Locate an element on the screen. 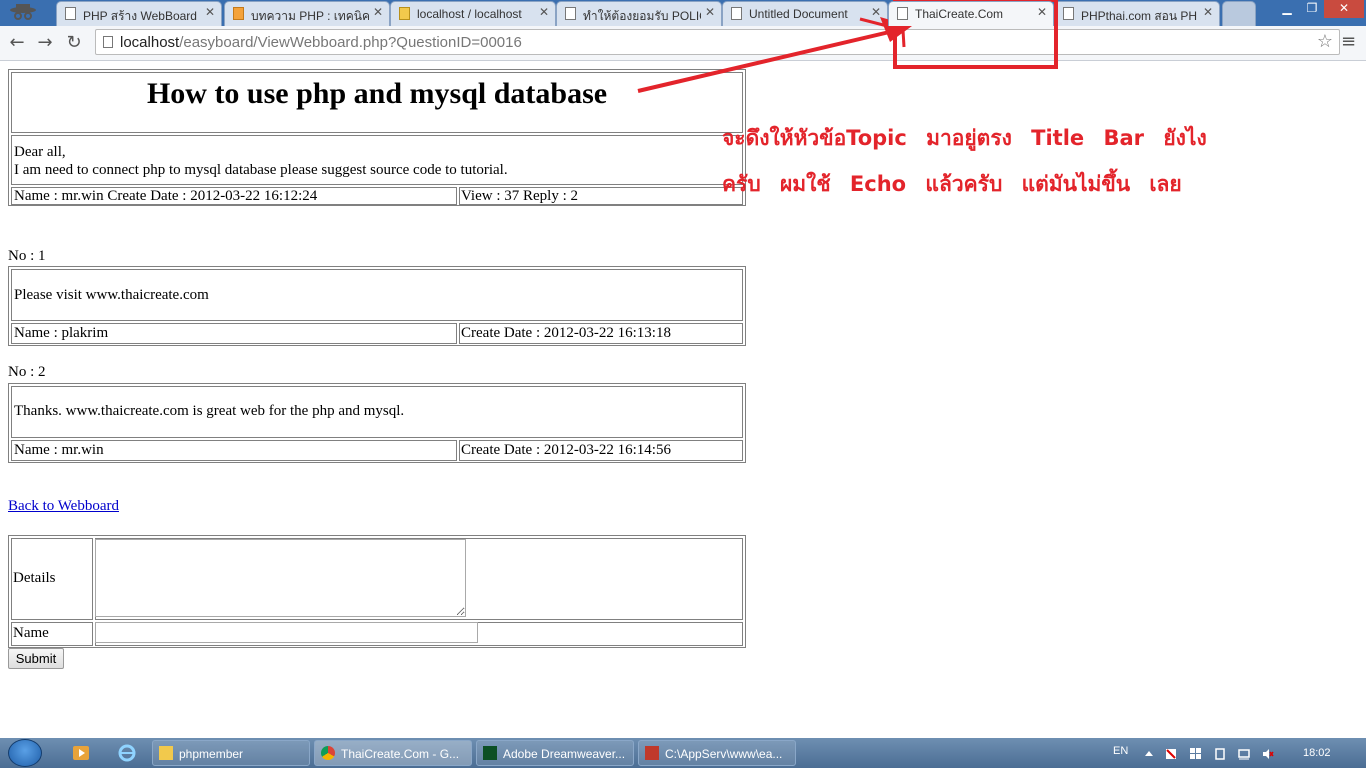 Image resolution: width=1366 pixels, height=768 pixels. document-icon is located at coordinates (902, 13).